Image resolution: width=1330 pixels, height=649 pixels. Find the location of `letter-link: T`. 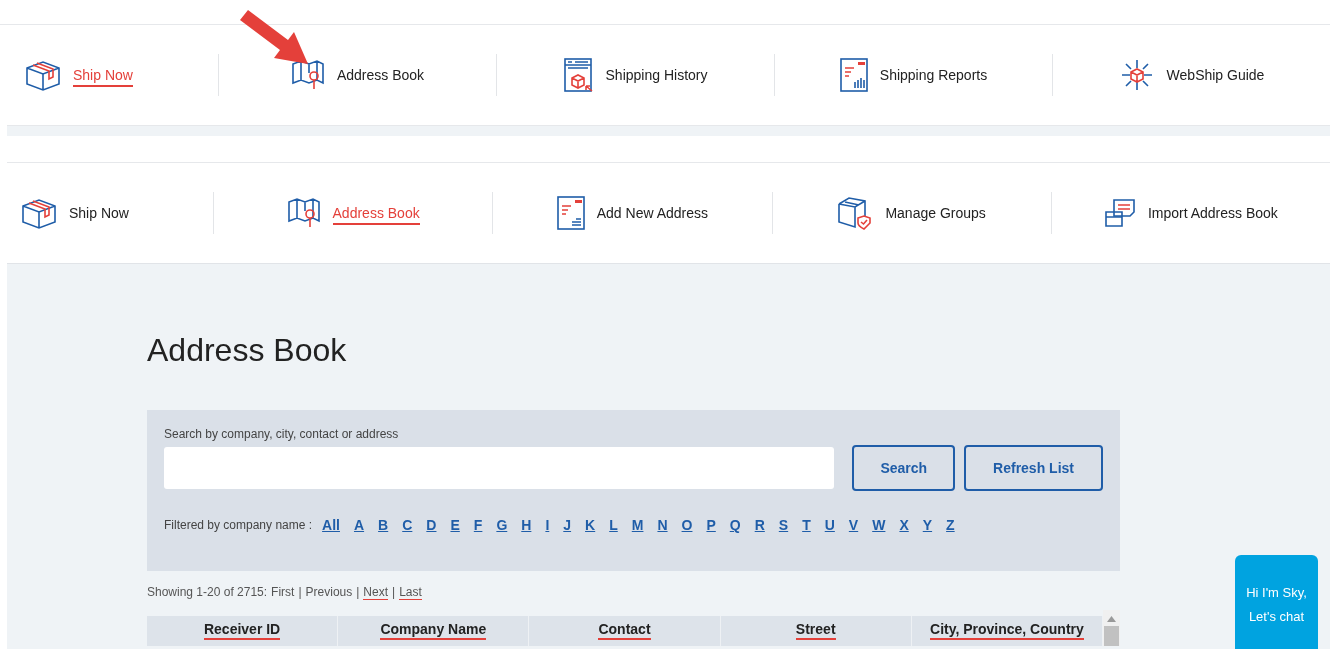

letter-link: T is located at coordinates (806, 525).